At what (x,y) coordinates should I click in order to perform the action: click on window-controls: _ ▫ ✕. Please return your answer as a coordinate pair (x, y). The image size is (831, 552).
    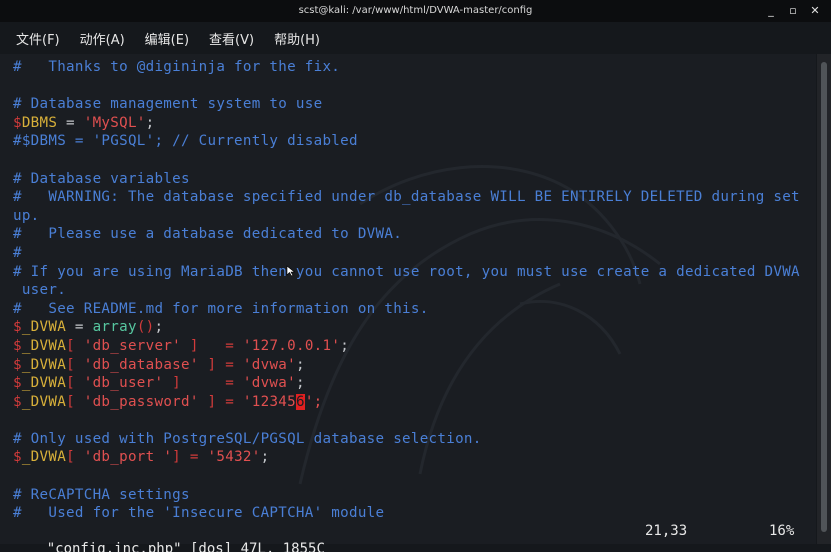
    Looking at the image, I should click on (793, 11).